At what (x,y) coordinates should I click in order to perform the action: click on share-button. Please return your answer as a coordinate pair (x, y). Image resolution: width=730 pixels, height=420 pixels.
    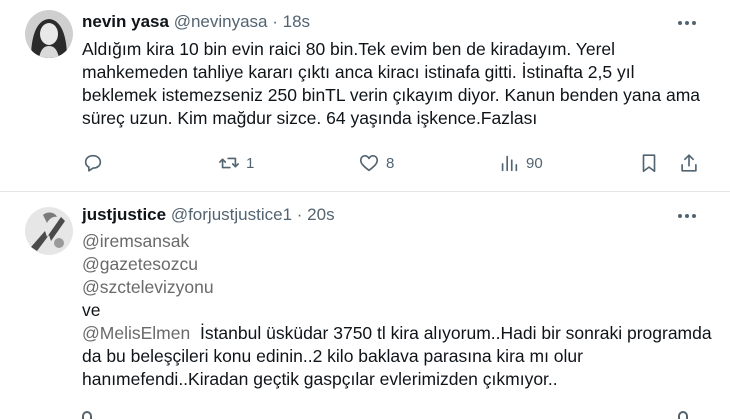
    Looking at the image, I should click on (689, 163).